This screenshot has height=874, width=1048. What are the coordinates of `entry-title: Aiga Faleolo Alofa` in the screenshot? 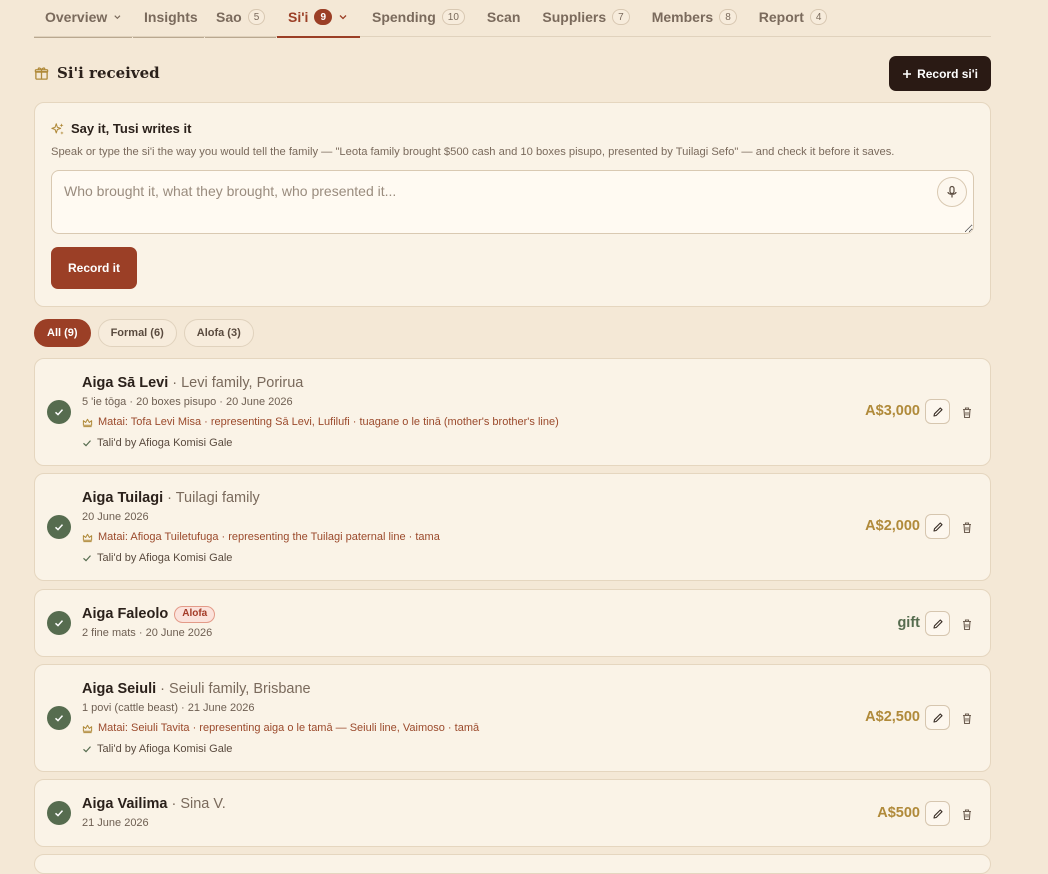 It's located at (149, 614).